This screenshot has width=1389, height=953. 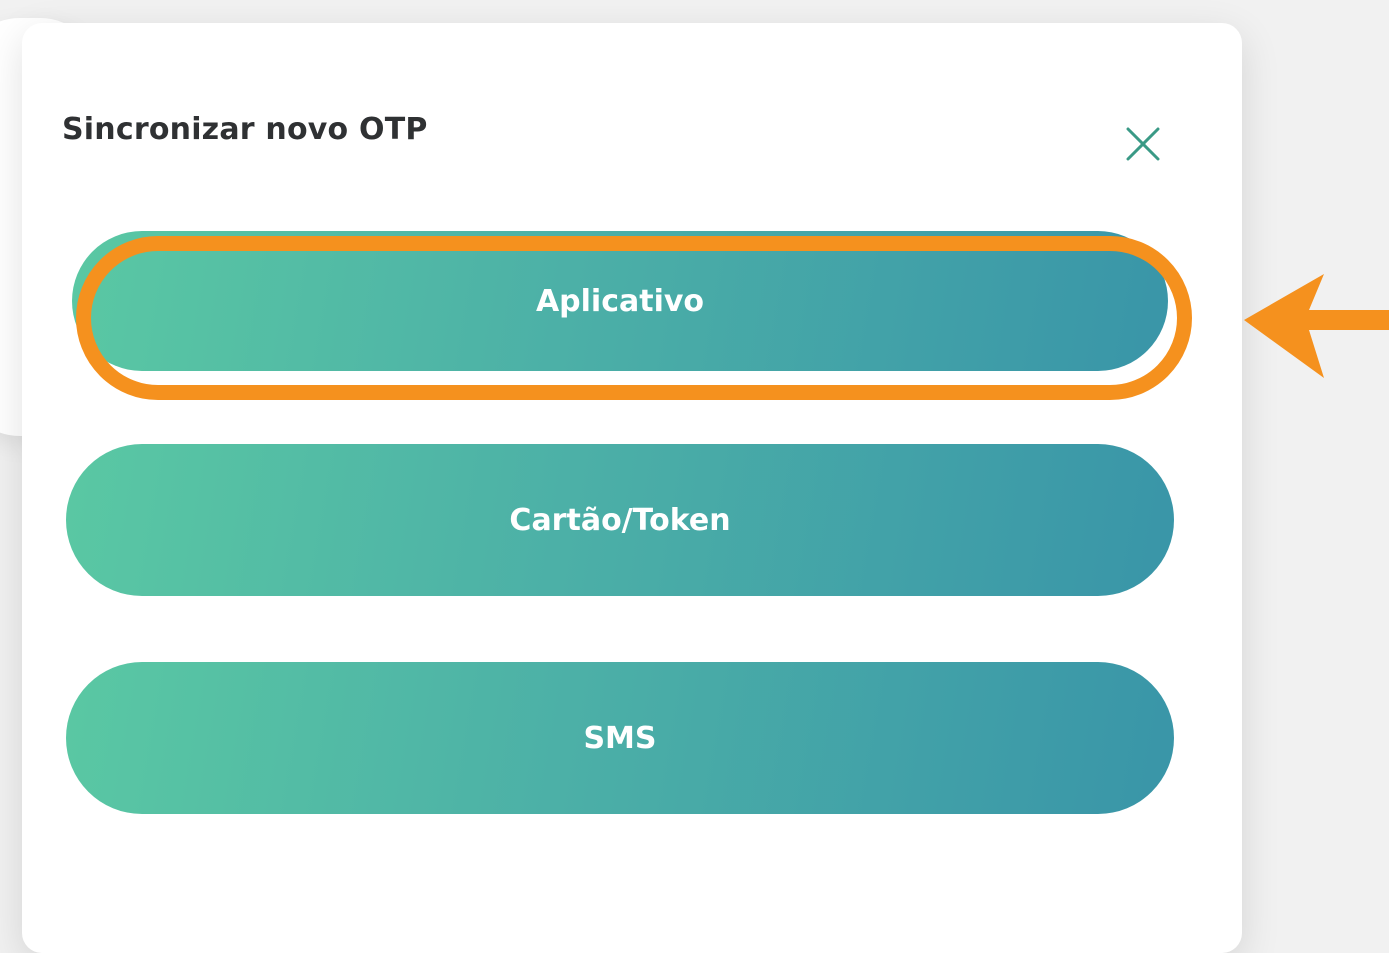 I want to click on close-icon, so click(x=1143, y=144).